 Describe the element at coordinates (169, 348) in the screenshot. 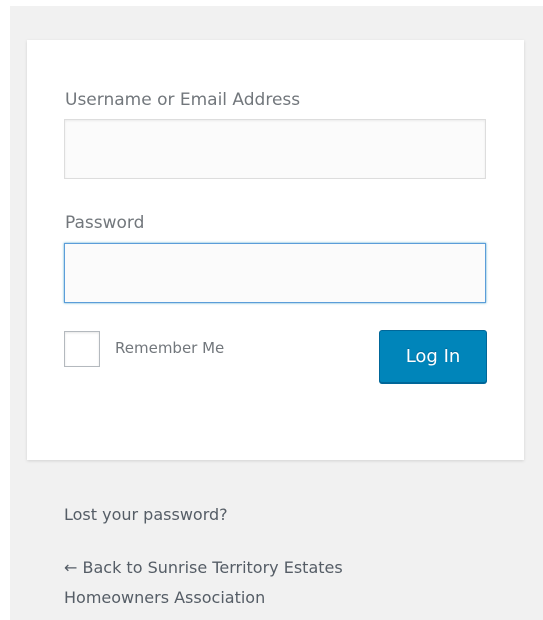

I see `remember-me-label: Remember Me` at that location.